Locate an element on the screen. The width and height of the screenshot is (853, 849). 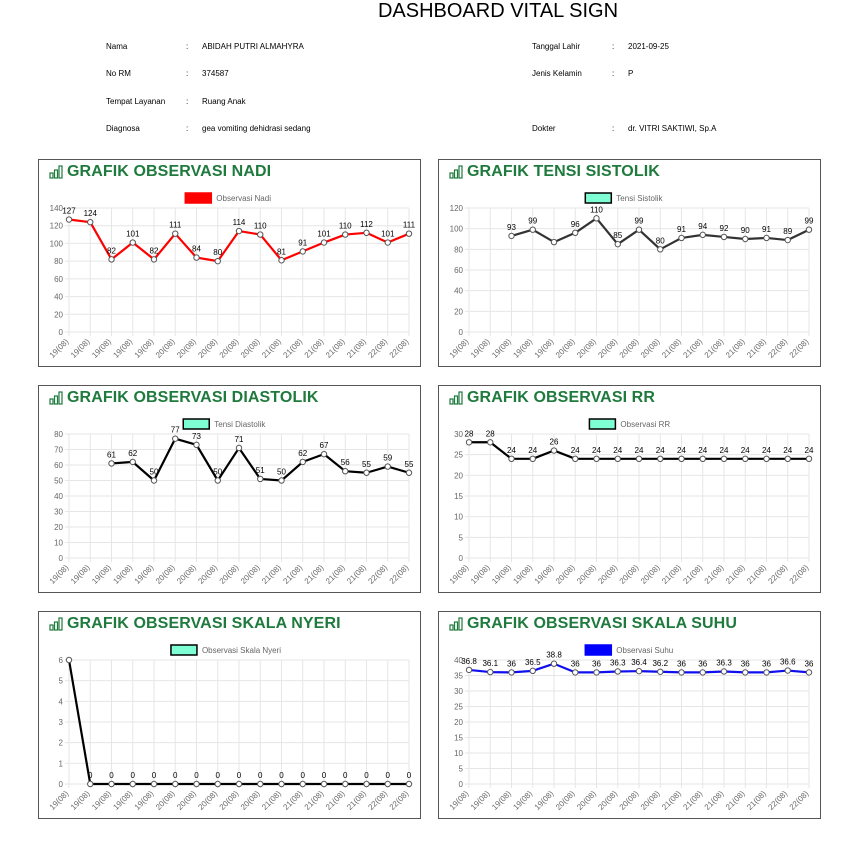
data-label: 80 is located at coordinates (660, 240).